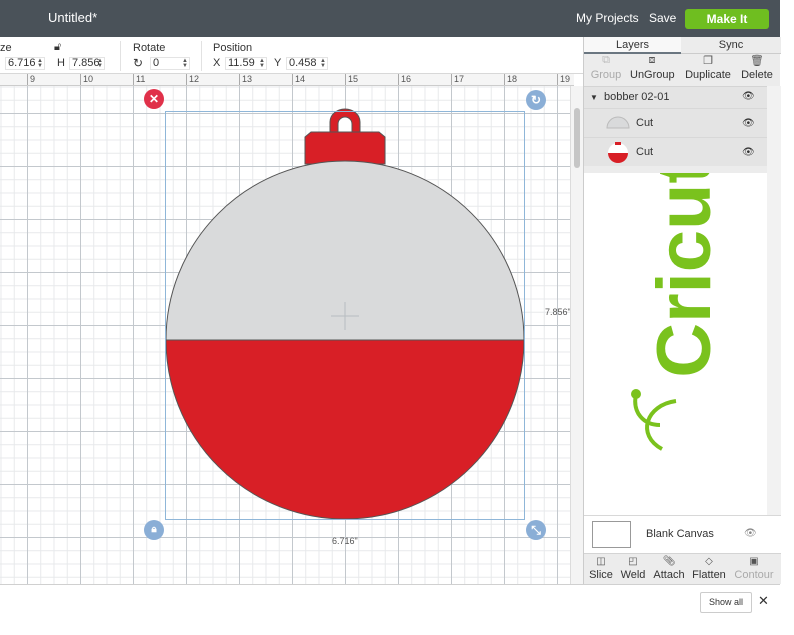 The image size is (794, 635). Describe the element at coordinates (300, 79) in the screenshot. I see `ruler-tick-label: 14` at that location.